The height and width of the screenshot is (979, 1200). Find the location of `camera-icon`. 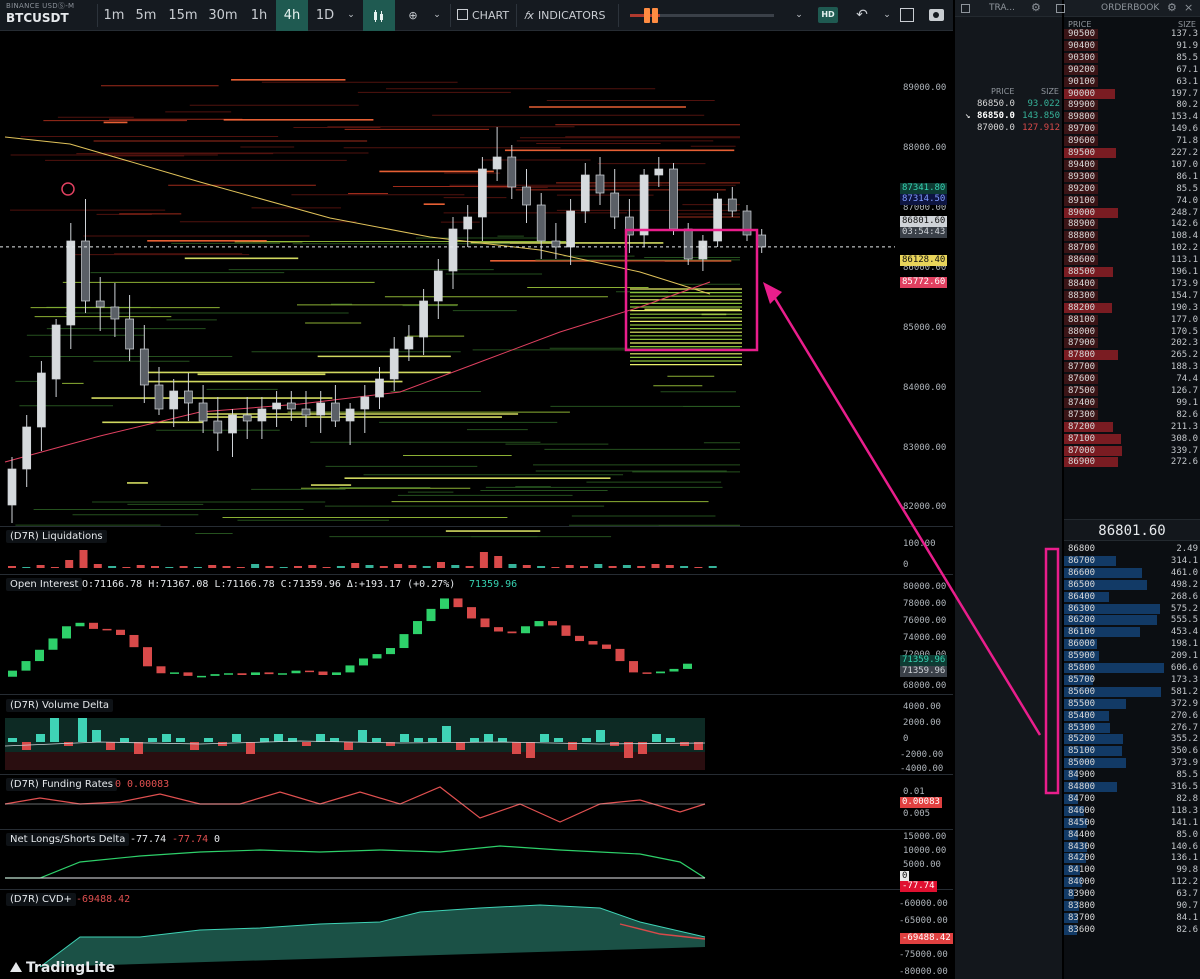

camera-icon is located at coordinates (936, 15).